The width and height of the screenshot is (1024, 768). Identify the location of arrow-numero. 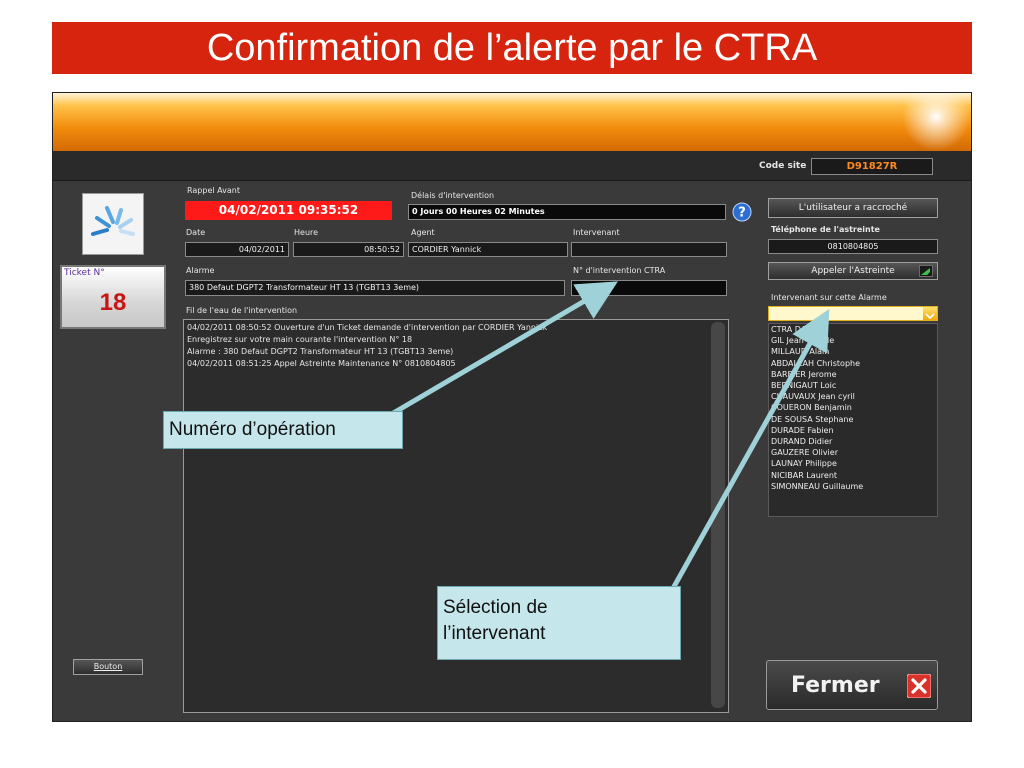
(497, 353).